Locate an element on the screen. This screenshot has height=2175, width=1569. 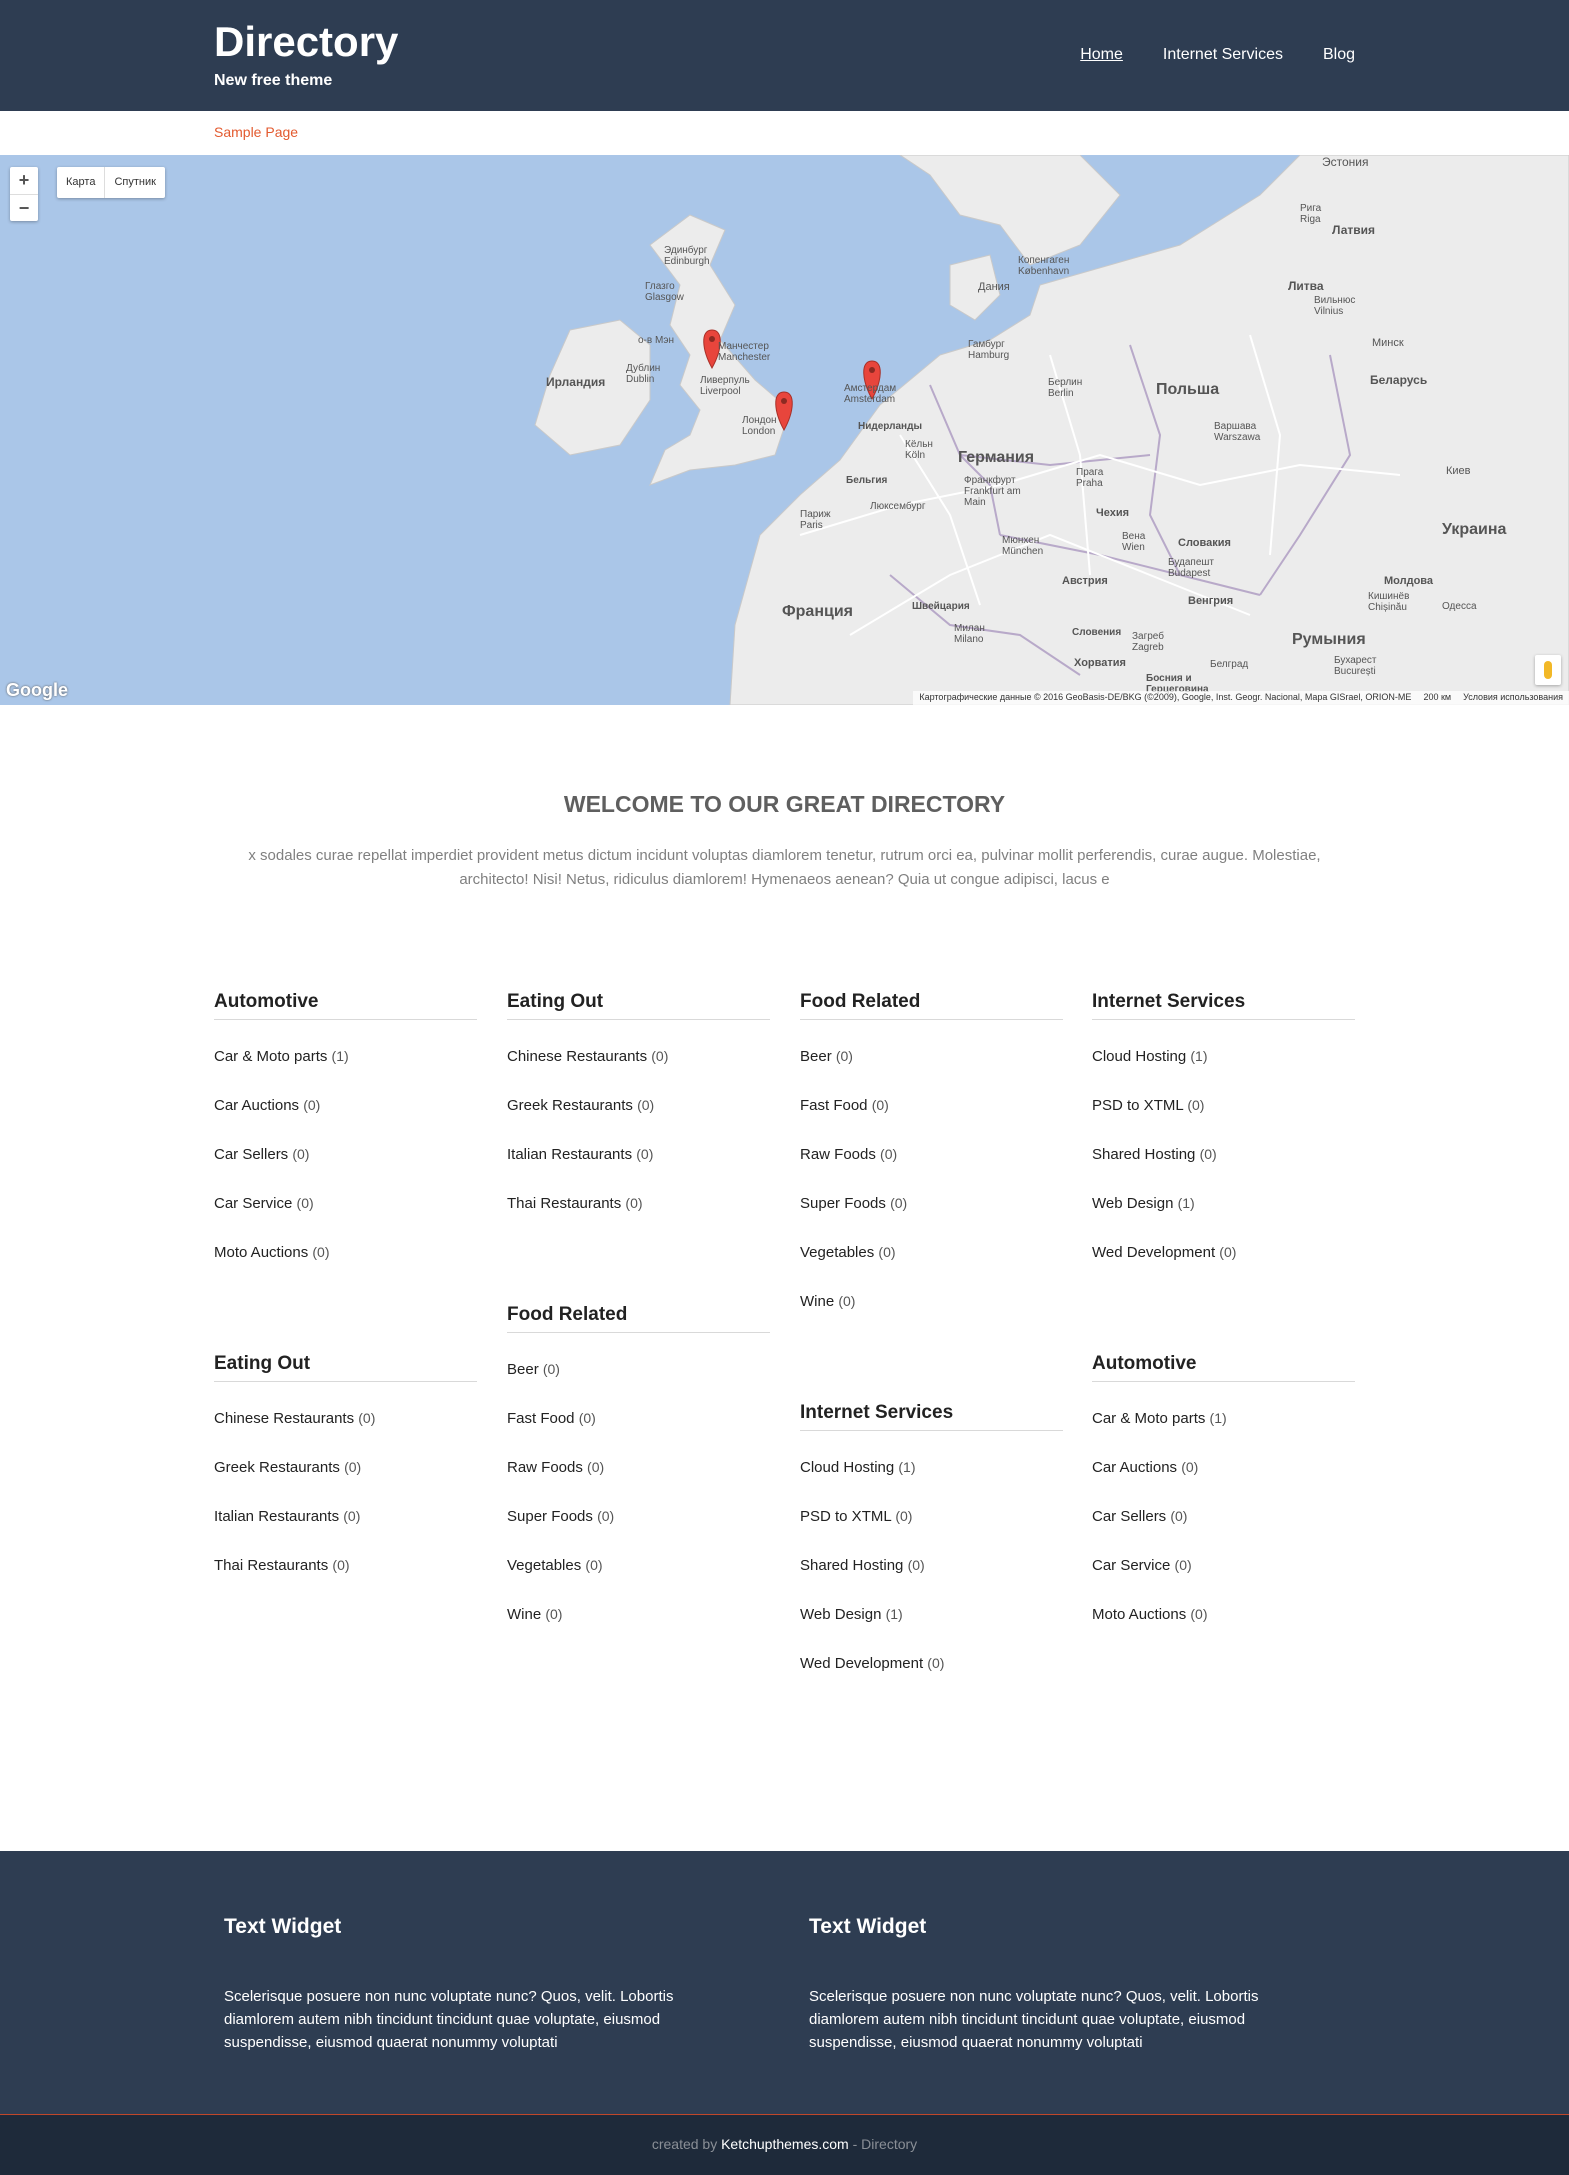
map-terms-link: Условия использования is located at coordinates (1513, 698).